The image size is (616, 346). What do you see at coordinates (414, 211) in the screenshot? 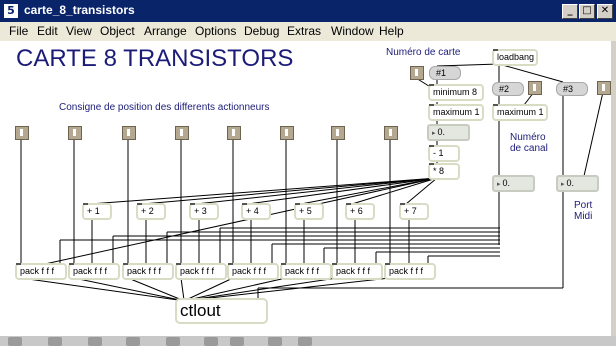
I see `object-plus-7: + 7` at bounding box center [414, 211].